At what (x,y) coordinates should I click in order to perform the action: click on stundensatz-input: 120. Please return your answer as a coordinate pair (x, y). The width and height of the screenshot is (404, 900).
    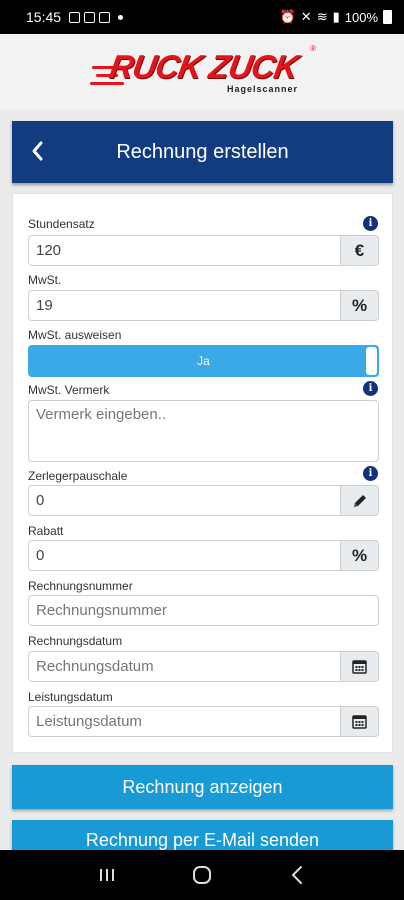
    Looking at the image, I should click on (184, 250).